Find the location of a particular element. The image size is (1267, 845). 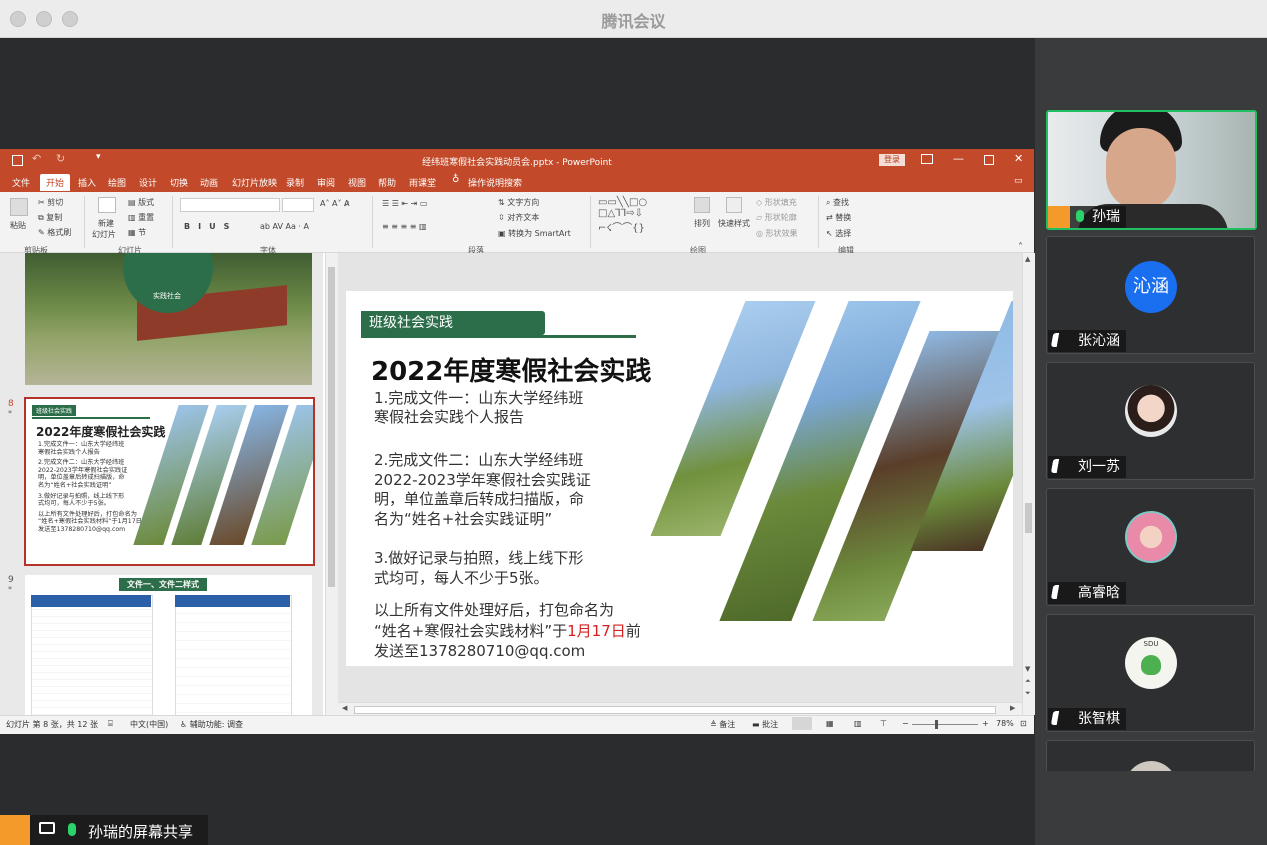

collapse-ribbon-icon: ˄ is located at coordinates (1020, 247).